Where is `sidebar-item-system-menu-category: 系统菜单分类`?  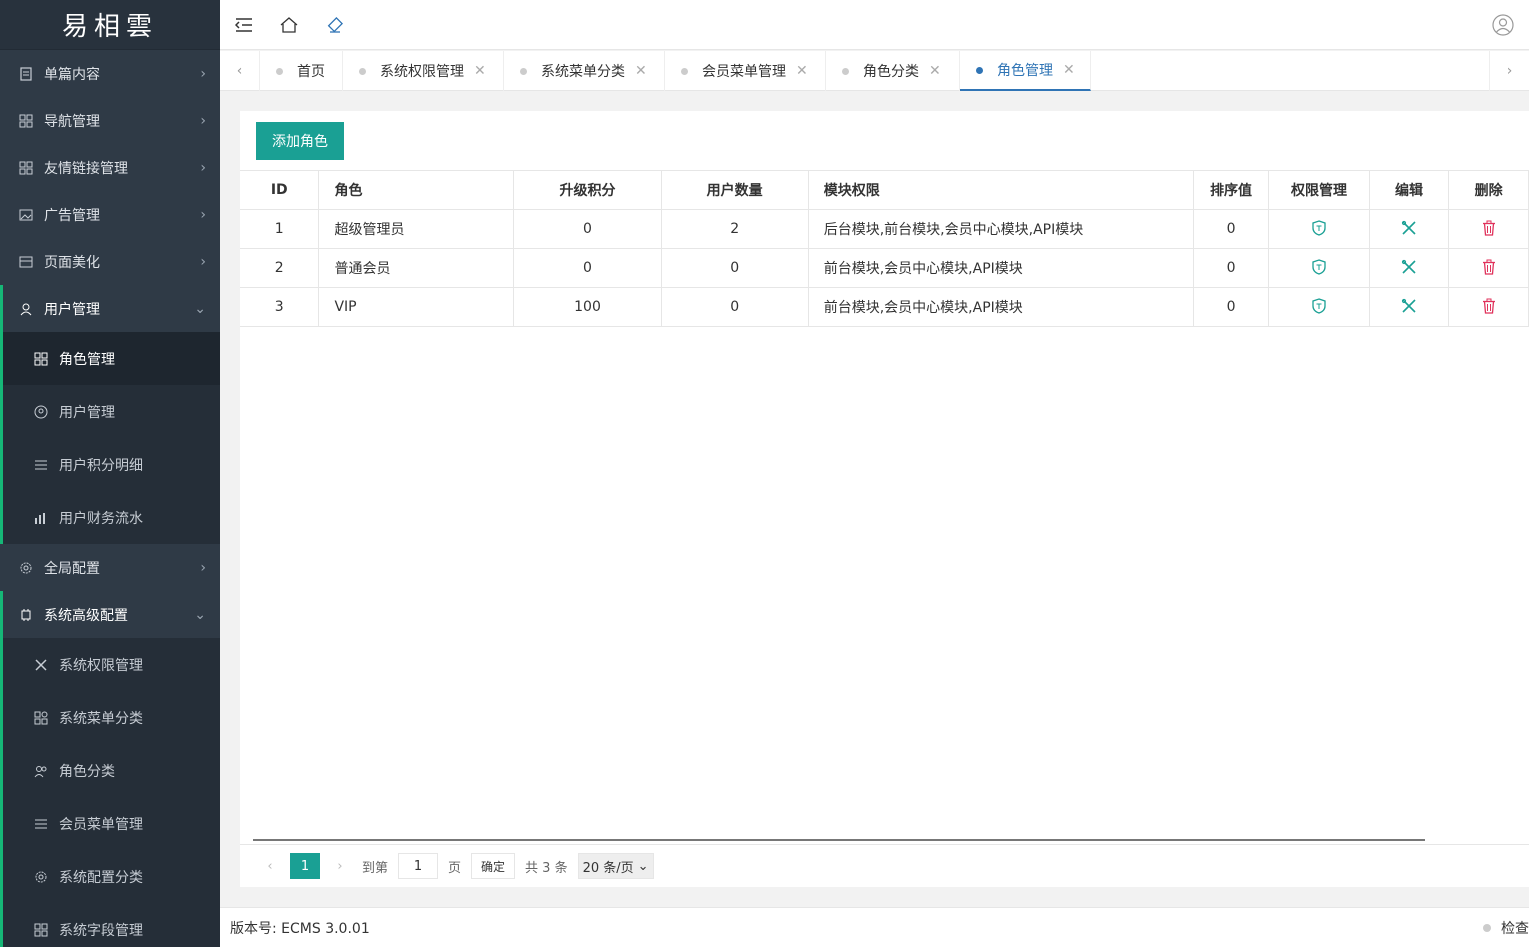 sidebar-item-system-menu-category: 系统菜单分类 is located at coordinates (111, 717).